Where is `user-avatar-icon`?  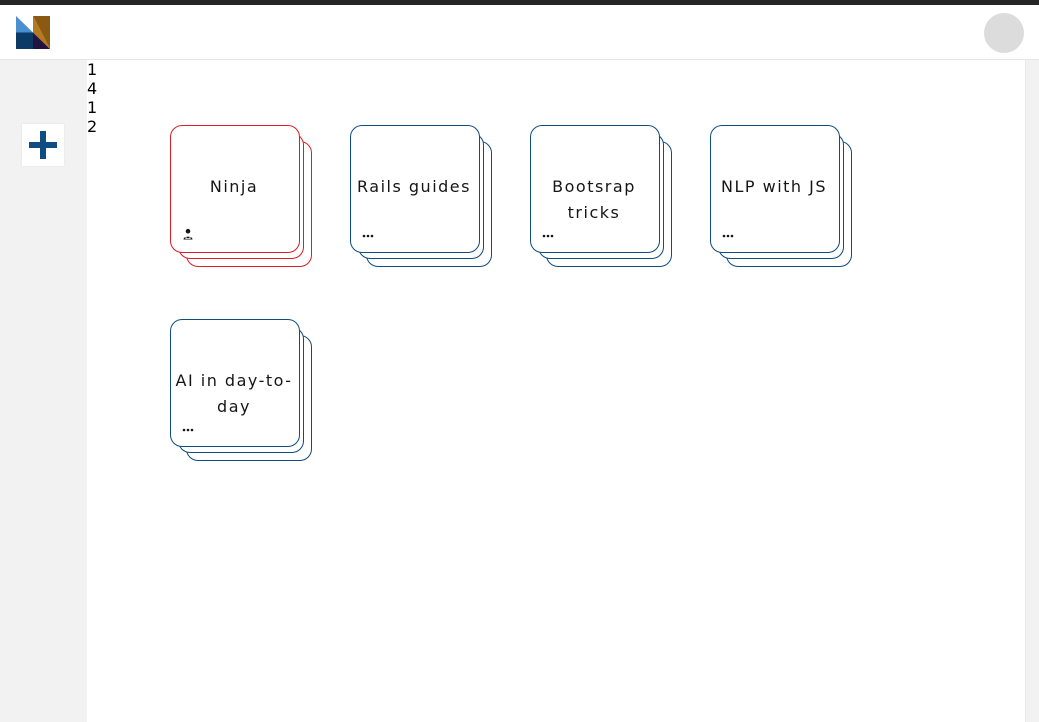
user-avatar-icon is located at coordinates (1004, 33).